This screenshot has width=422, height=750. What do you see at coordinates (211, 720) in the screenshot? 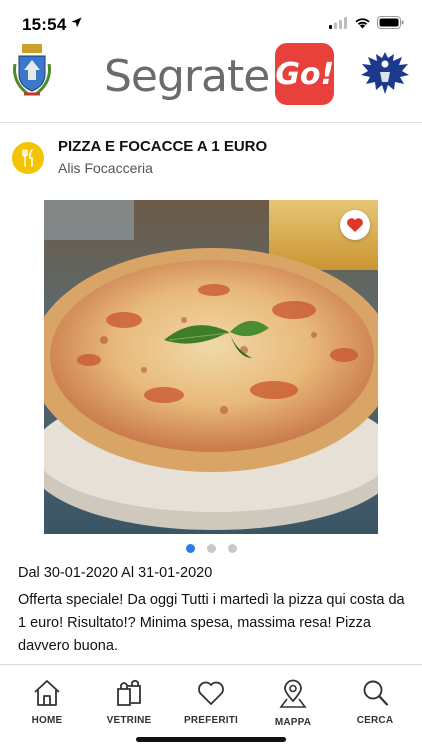
I see `tab-label-preferiti: PREFERITI` at bounding box center [211, 720].